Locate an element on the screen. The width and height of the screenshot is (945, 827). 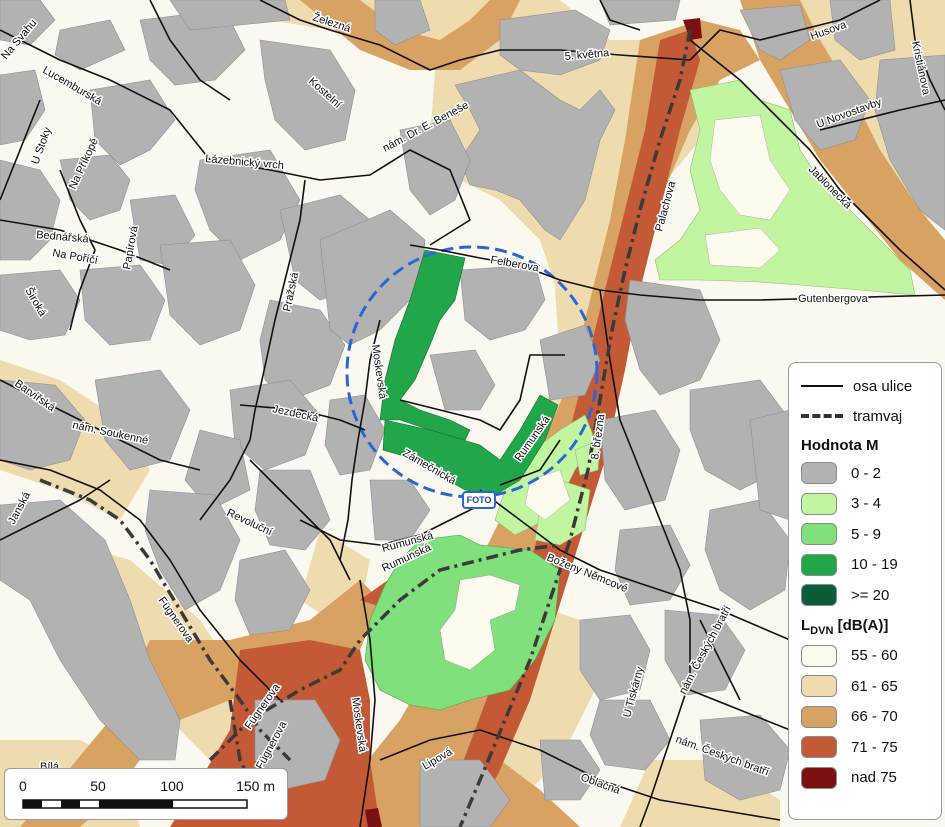
legend-ldvn-list: 55 - 60 61 - 65 66 - 70 71 - 75 nad 75 is located at coordinates (866, 717).